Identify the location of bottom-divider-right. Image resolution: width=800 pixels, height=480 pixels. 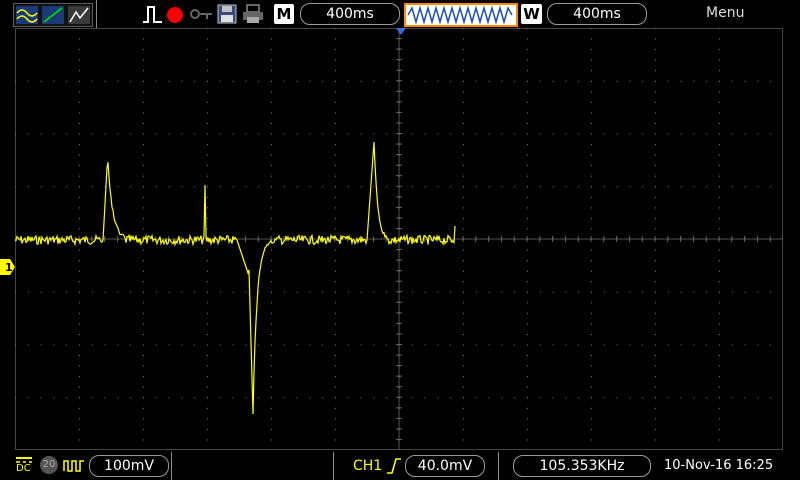
(498, 466).